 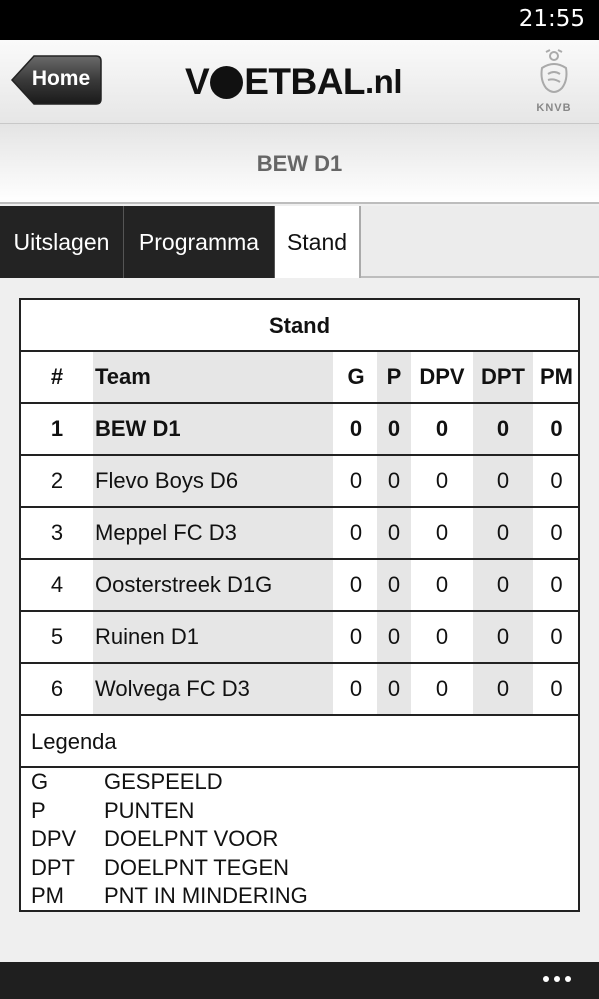 I want to click on legend-desc: DOELPNT VOOR, so click(x=191, y=839).